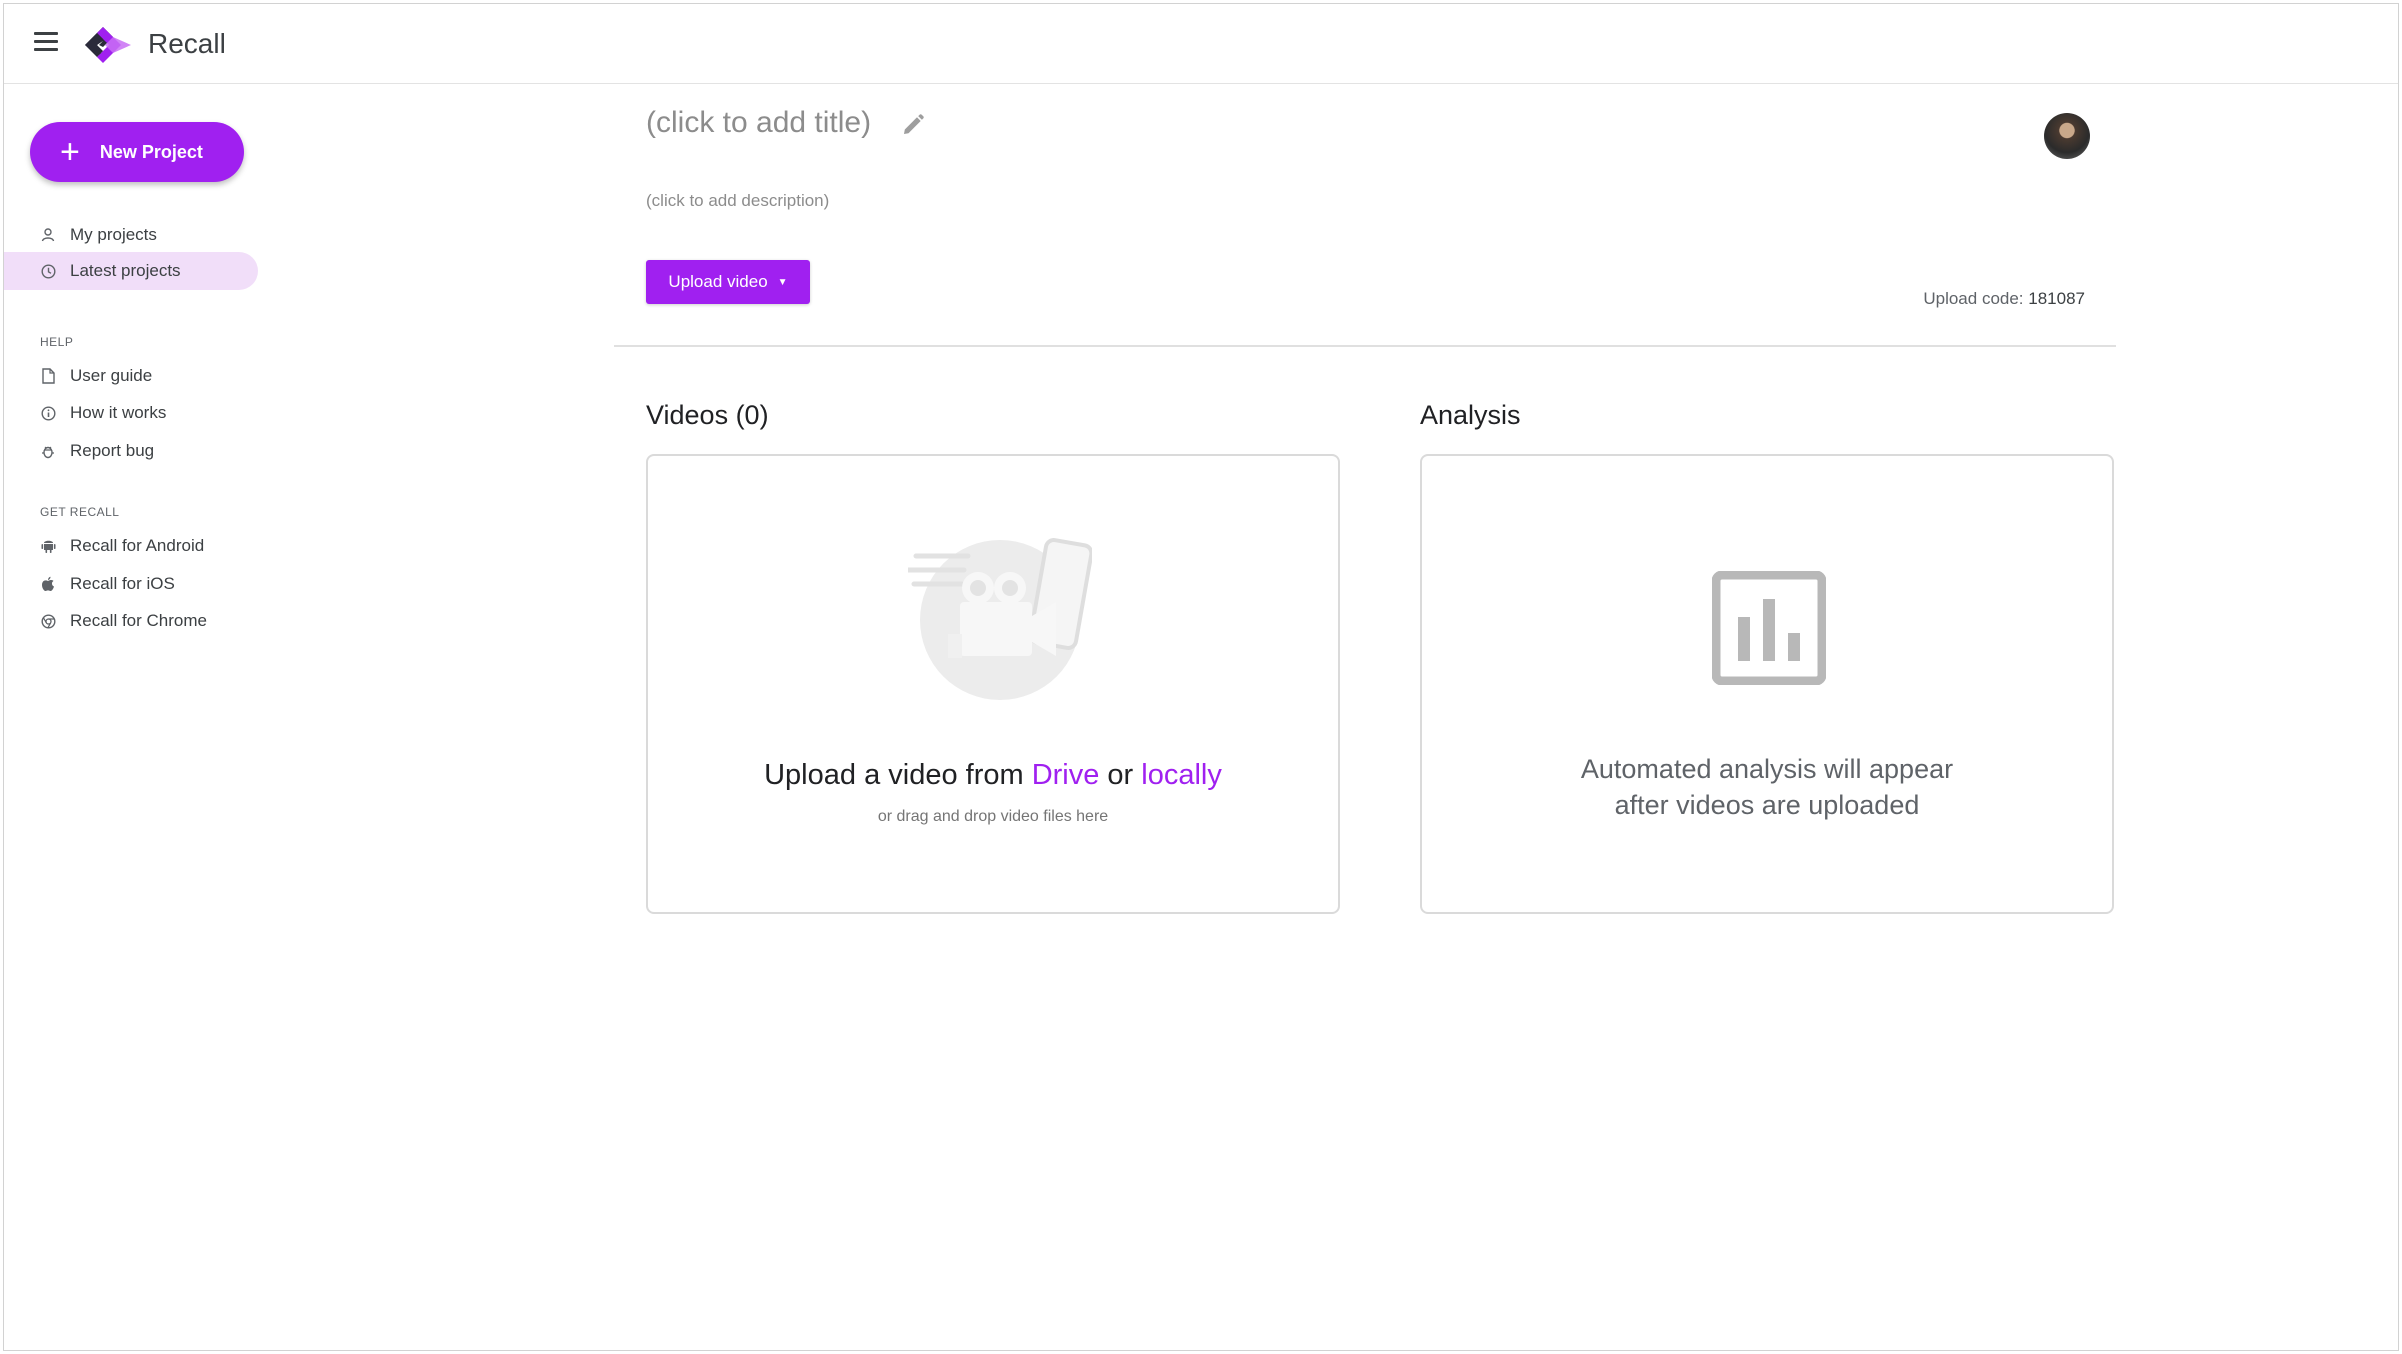 The height and width of the screenshot is (1354, 2402). Describe the element at coordinates (48, 235) in the screenshot. I see `person-icon` at that location.